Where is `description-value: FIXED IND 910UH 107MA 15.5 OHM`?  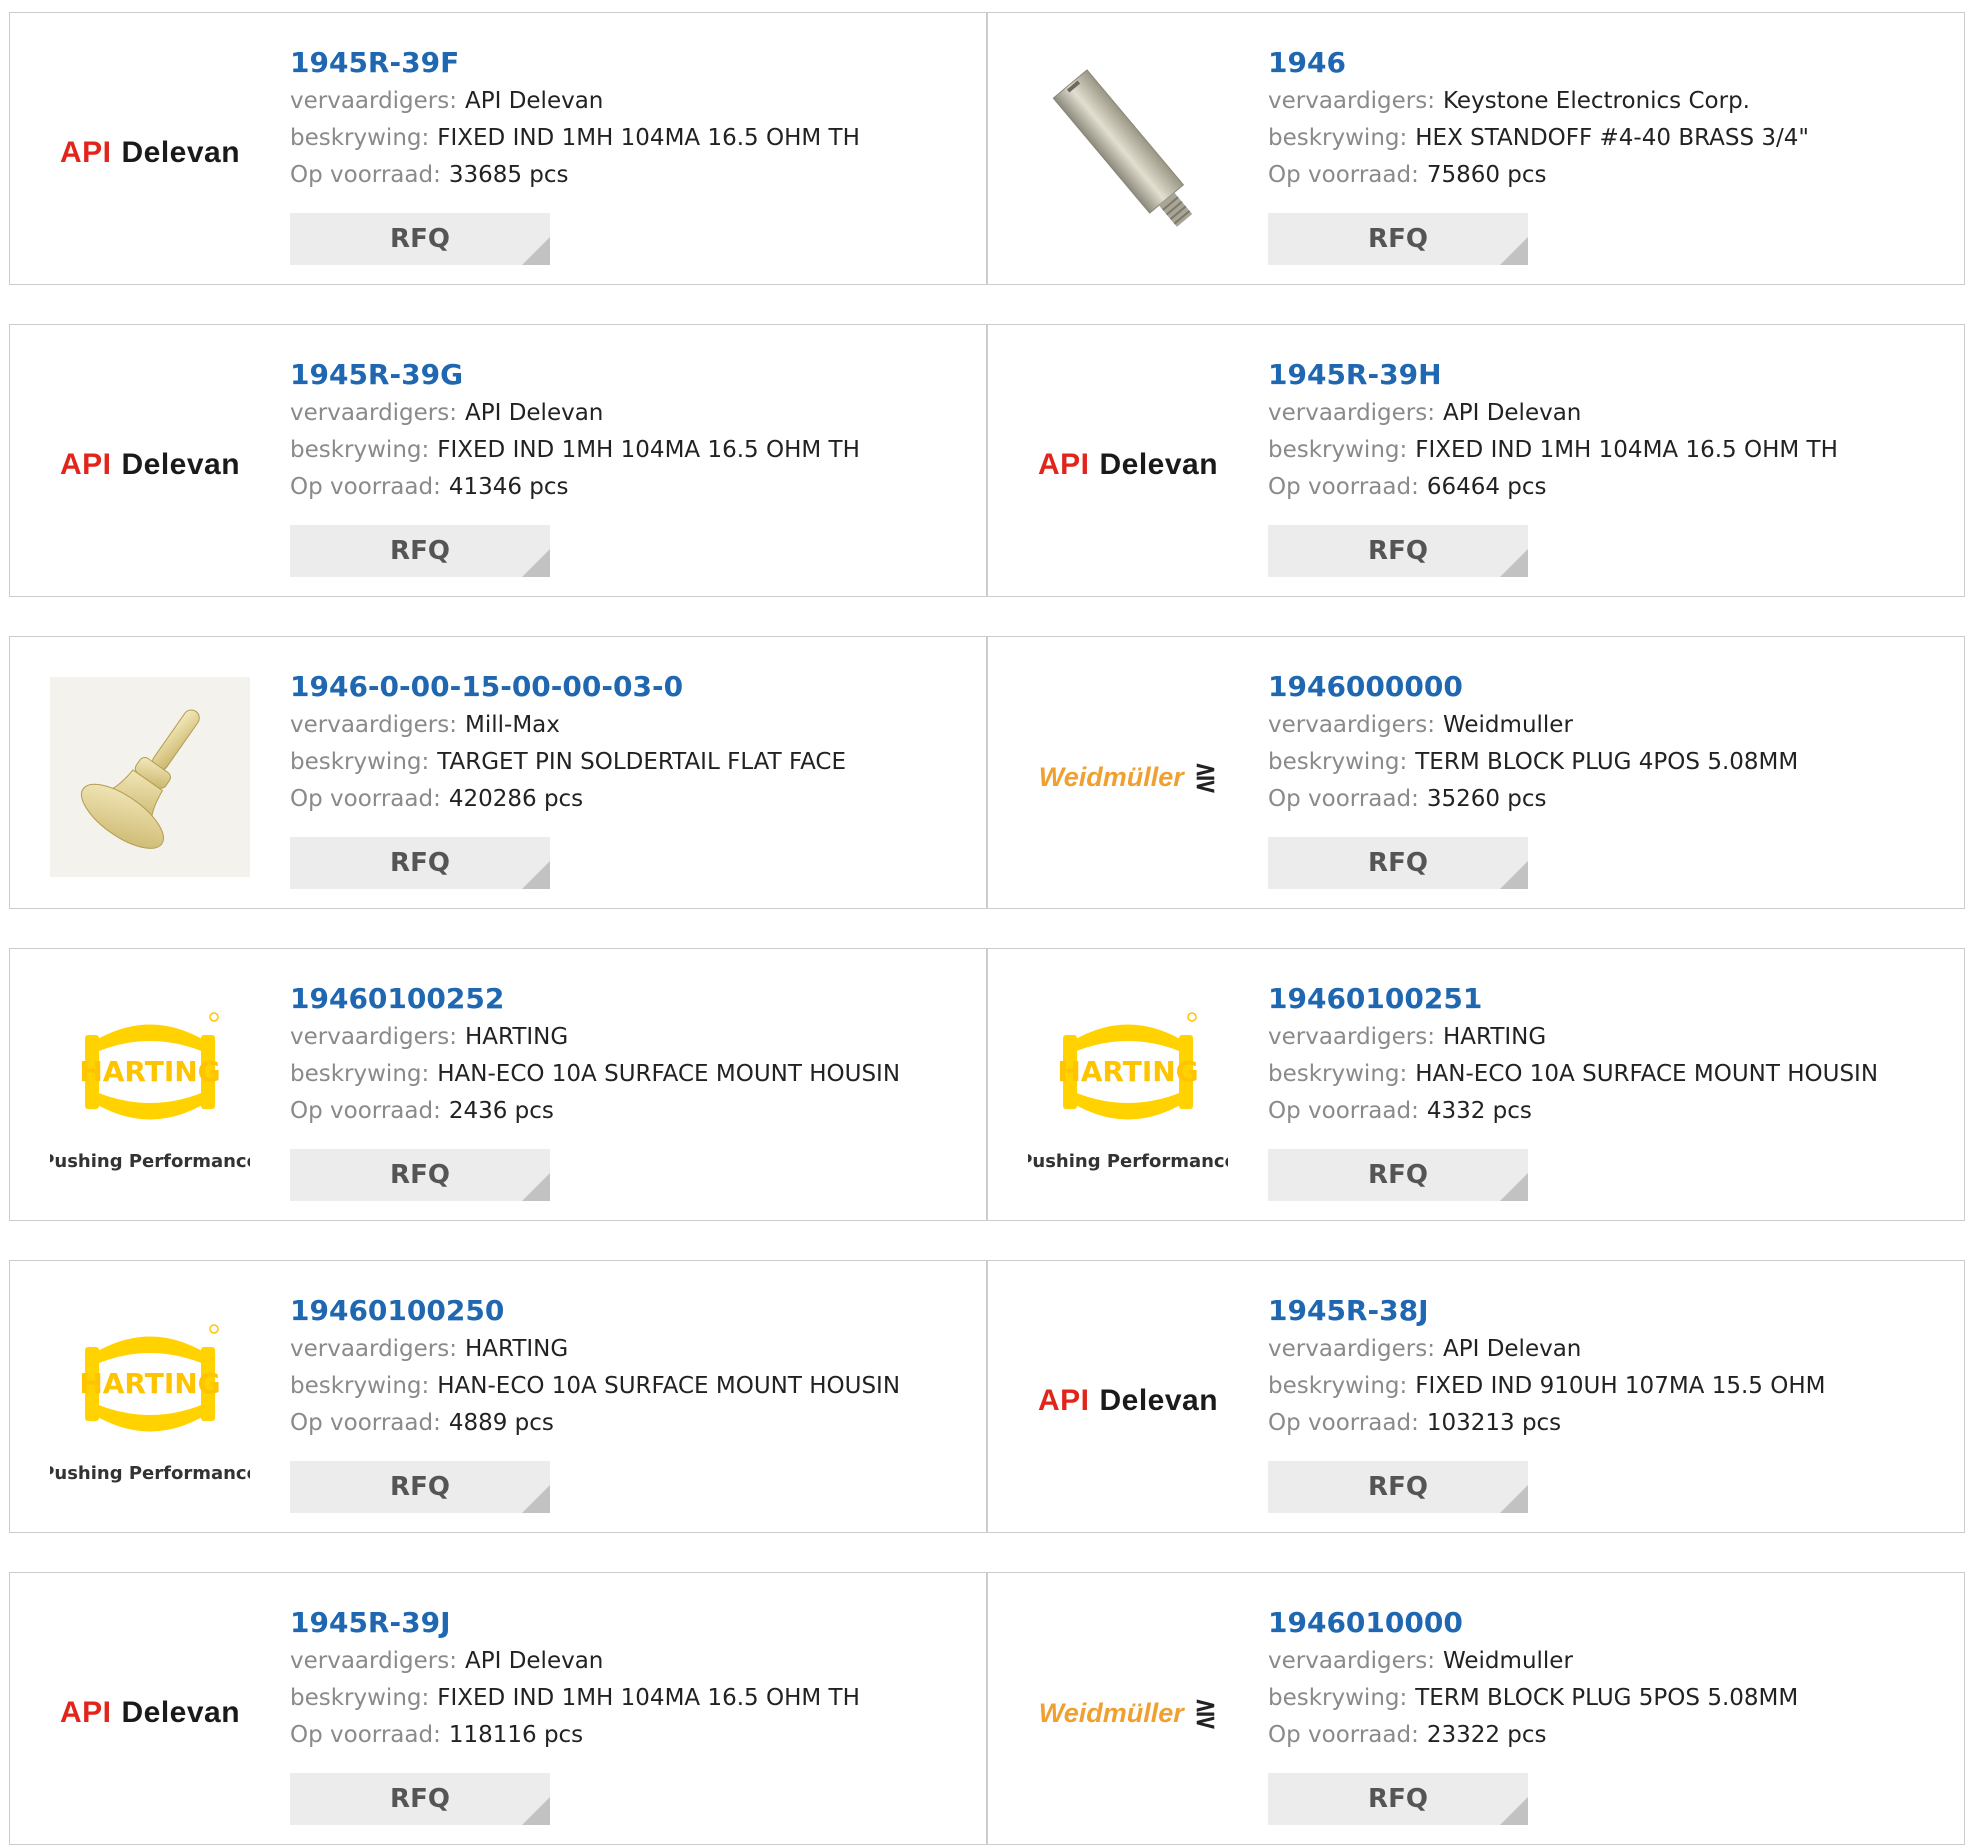
description-value: FIXED IND 910UH 107MA 15.5 OHM is located at coordinates (1620, 1386).